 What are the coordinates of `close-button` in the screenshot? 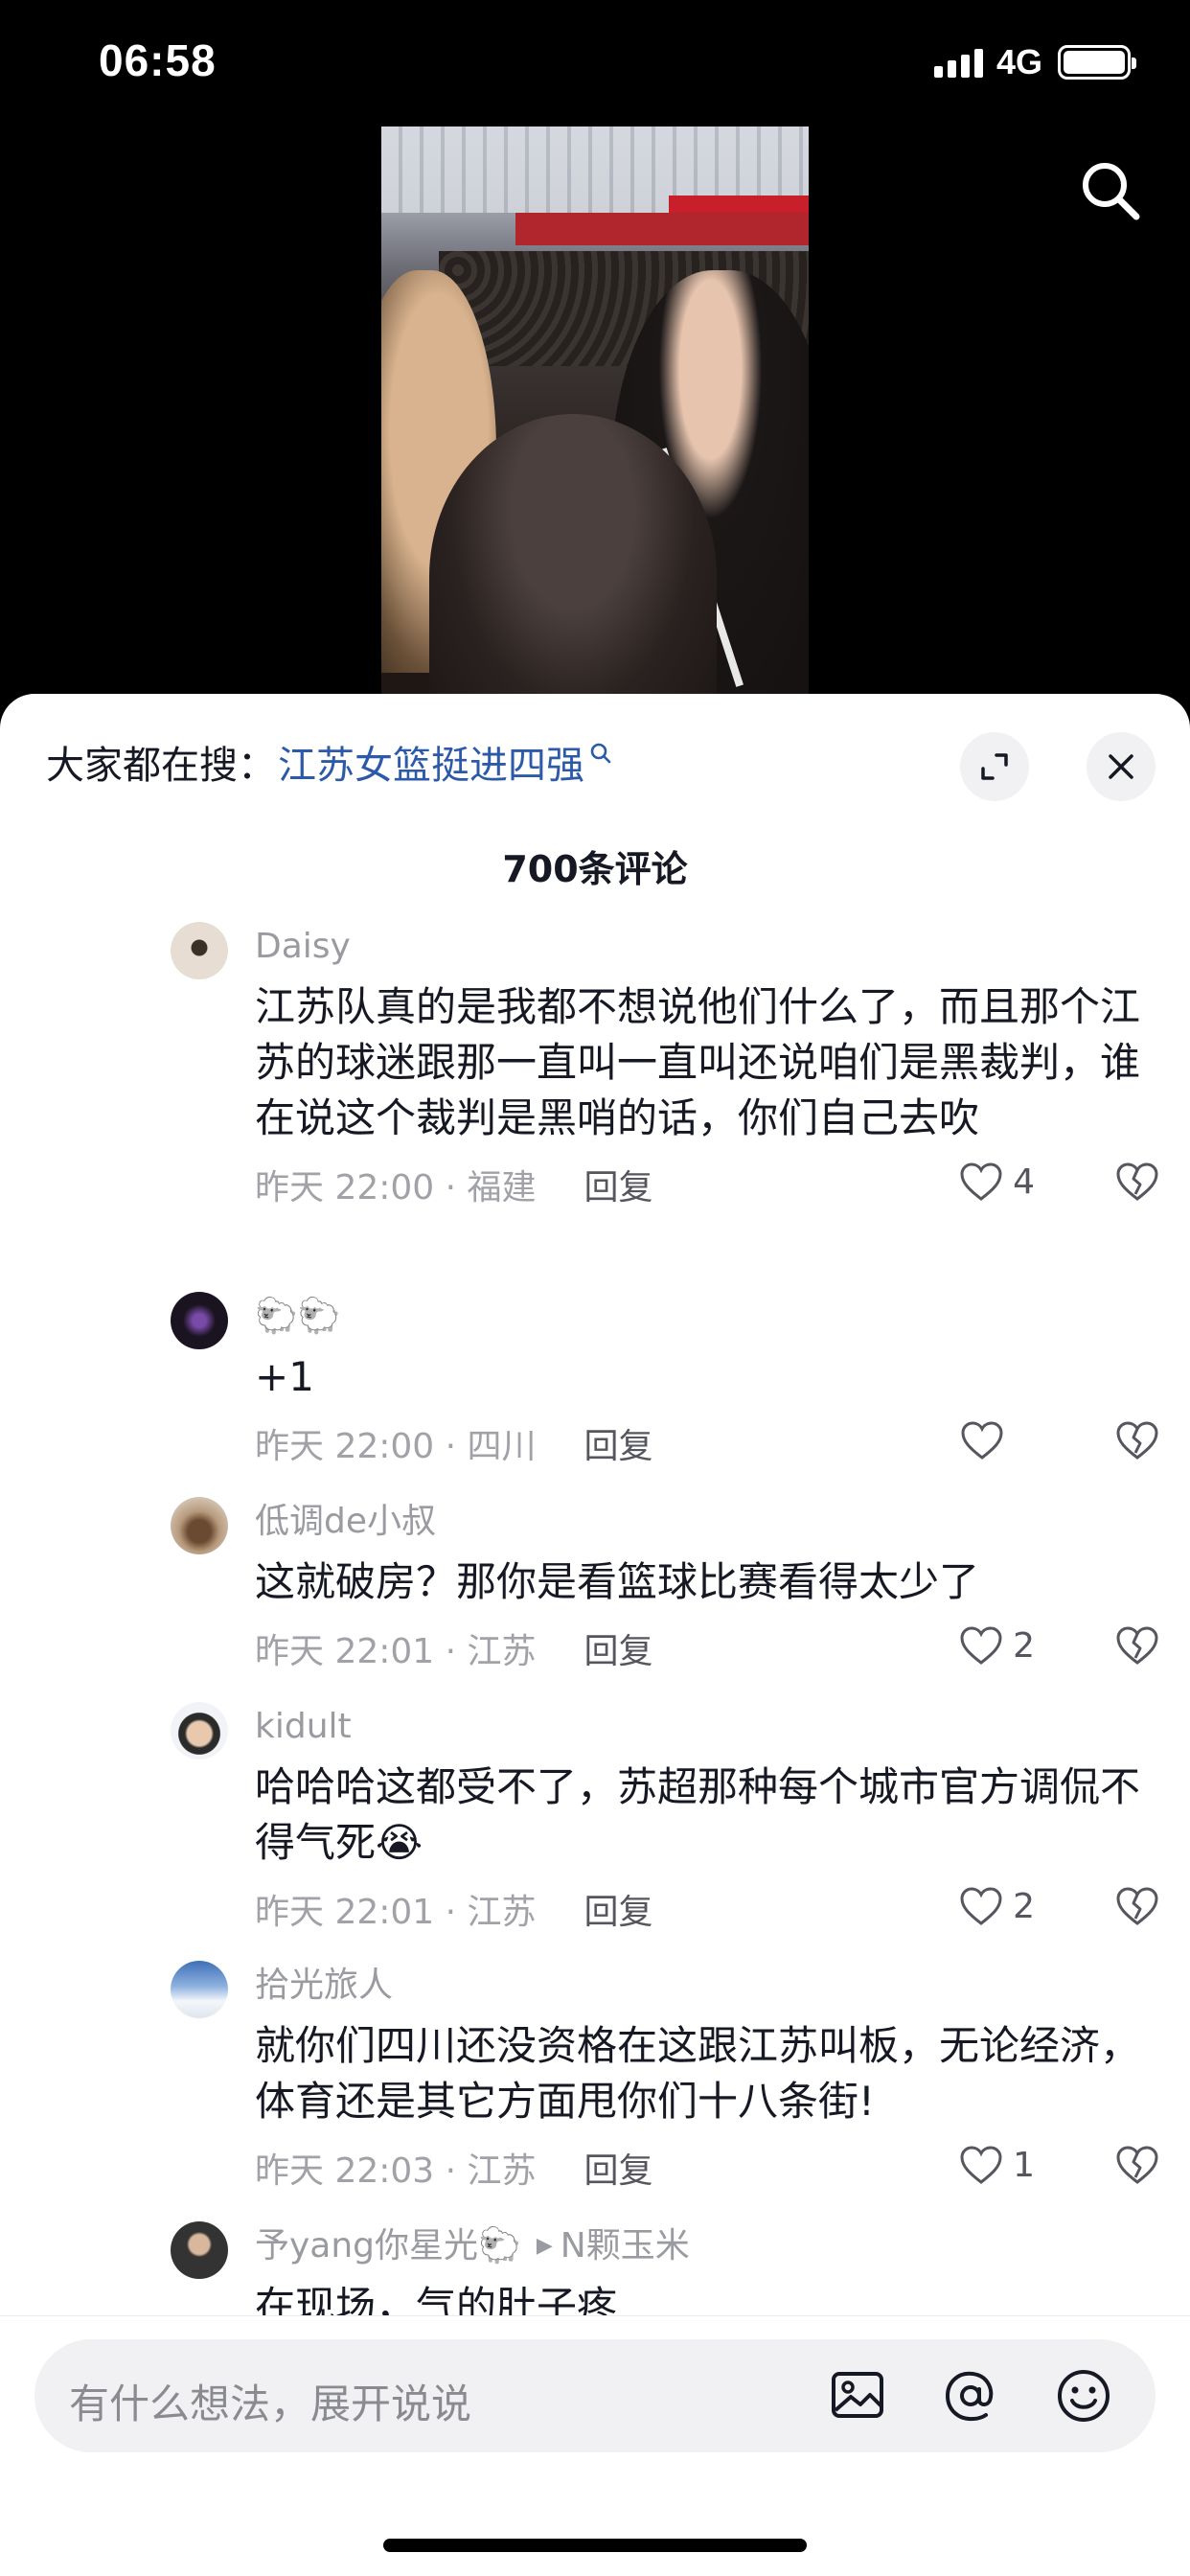 It's located at (1122, 766).